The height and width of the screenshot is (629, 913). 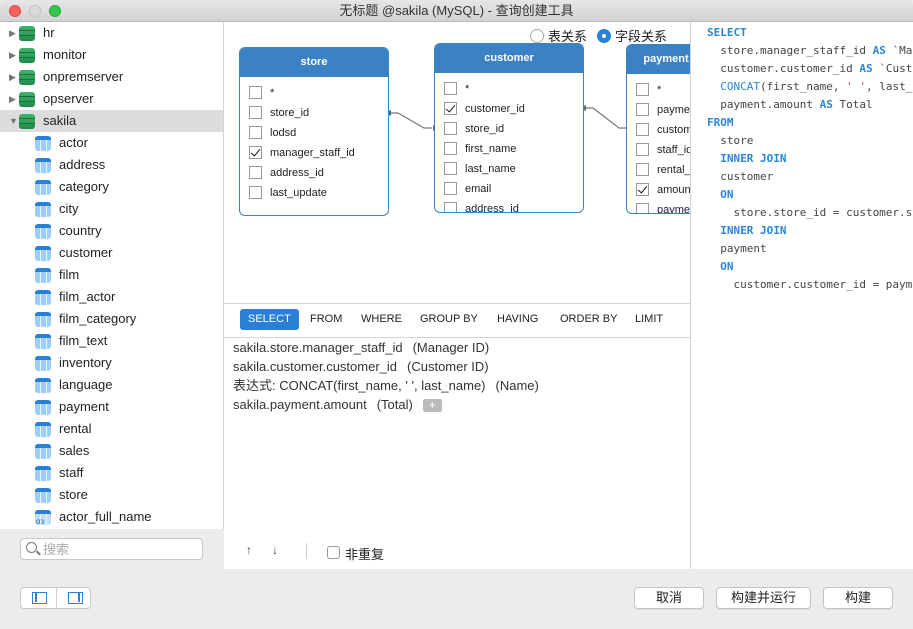 I want to click on sidebar-database-opserver: ▶ opserver, so click(x=111, y=99).